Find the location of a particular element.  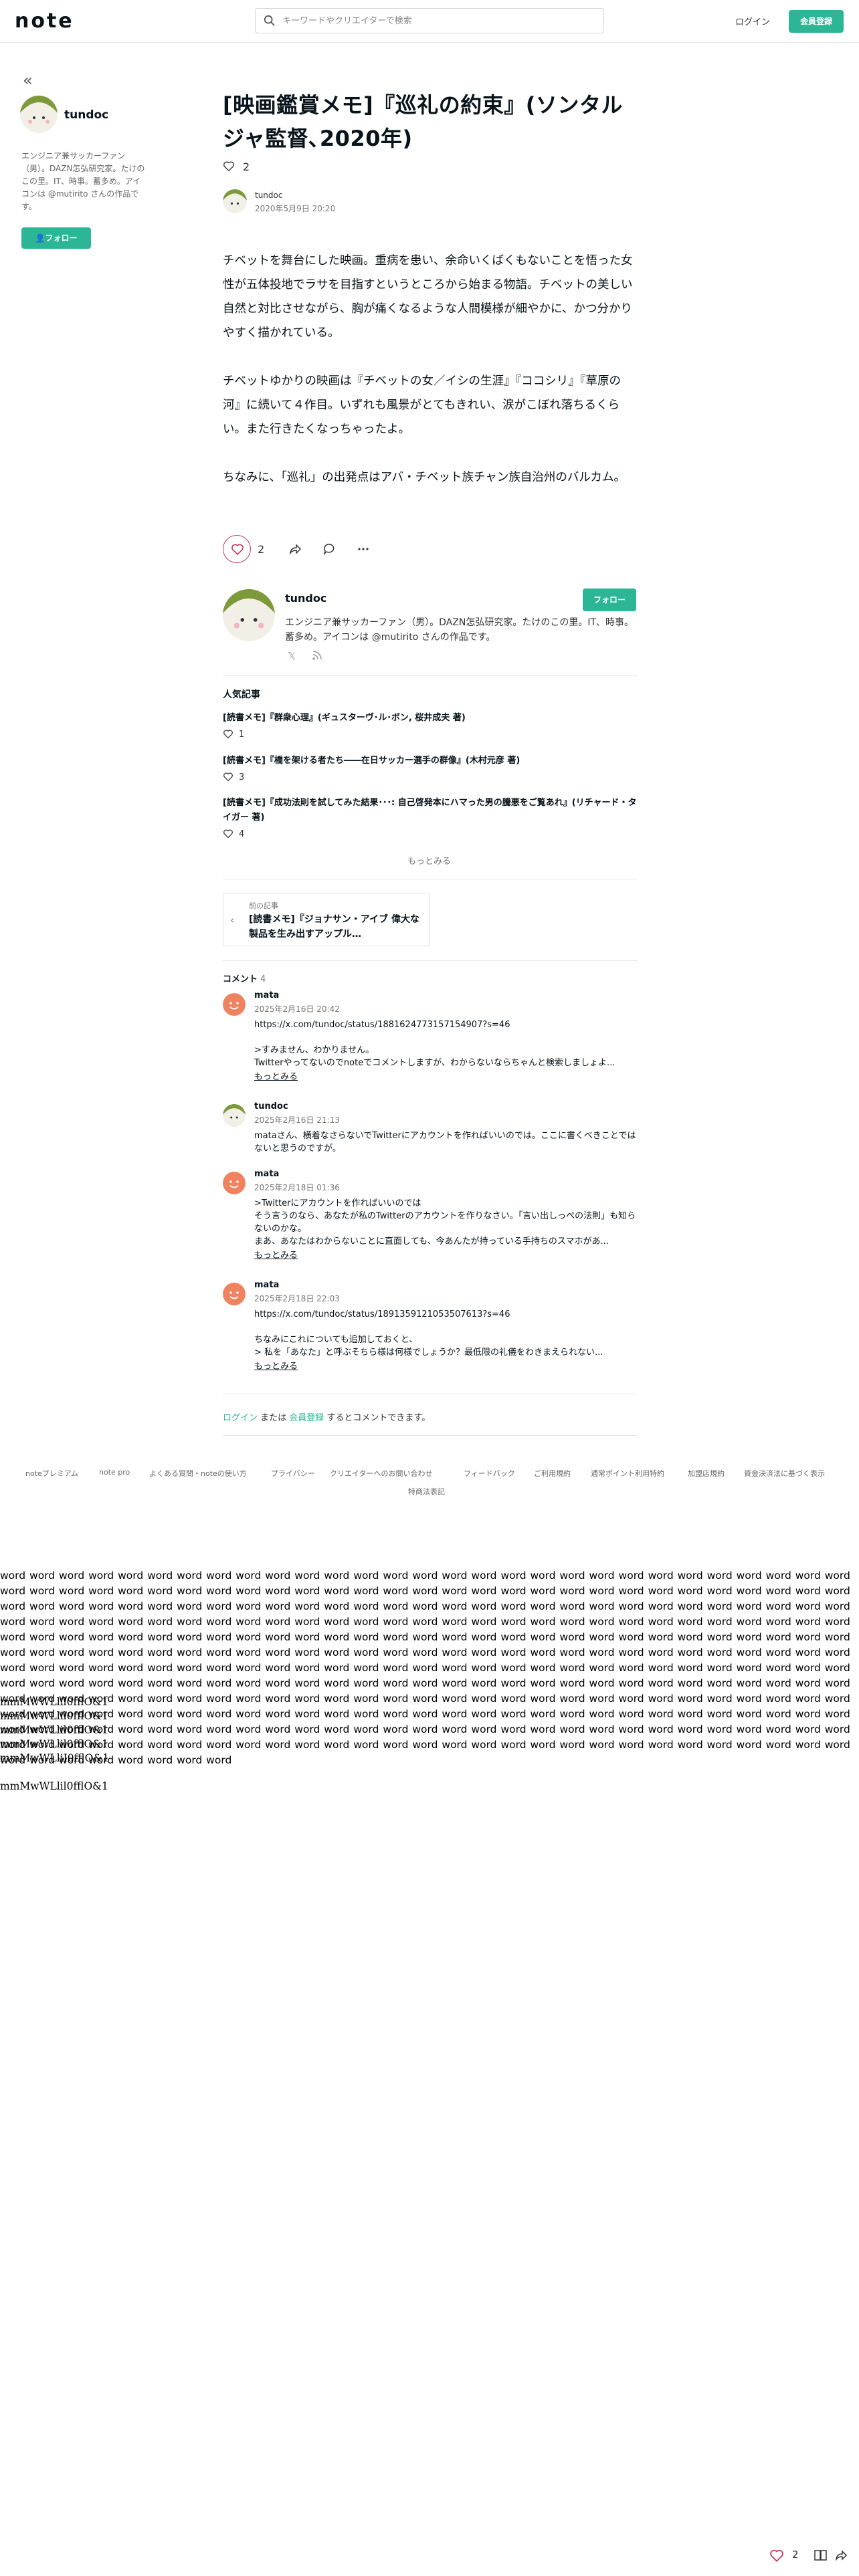

search-box is located at coordinates (429, 20).